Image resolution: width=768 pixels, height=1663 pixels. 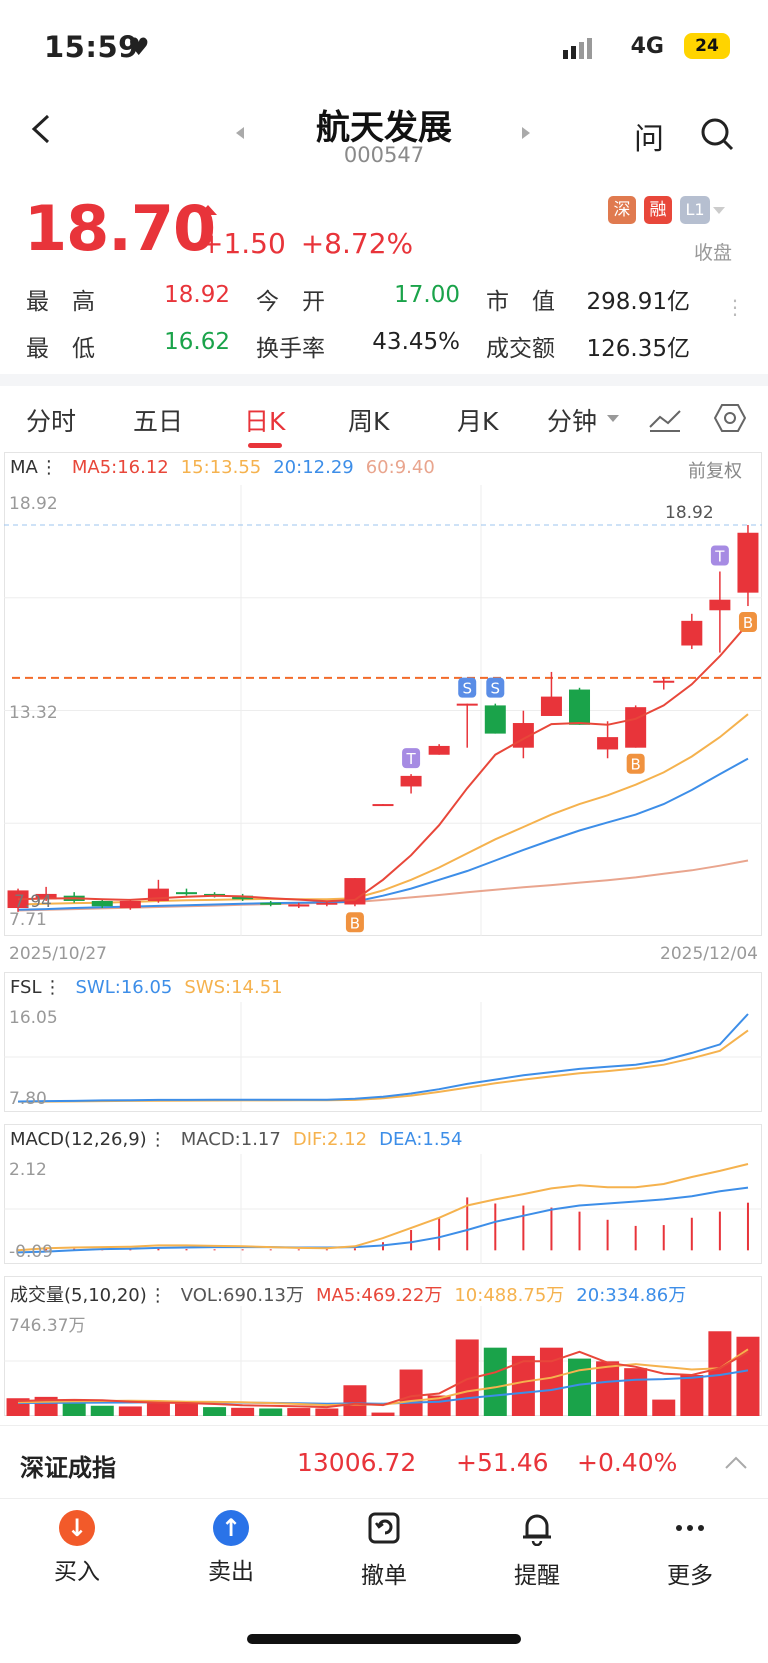 What do you see at coordinates (638, 302) in the screenshot?
I see `stat-value: 298.91亿` at bounding box center [638, 302].